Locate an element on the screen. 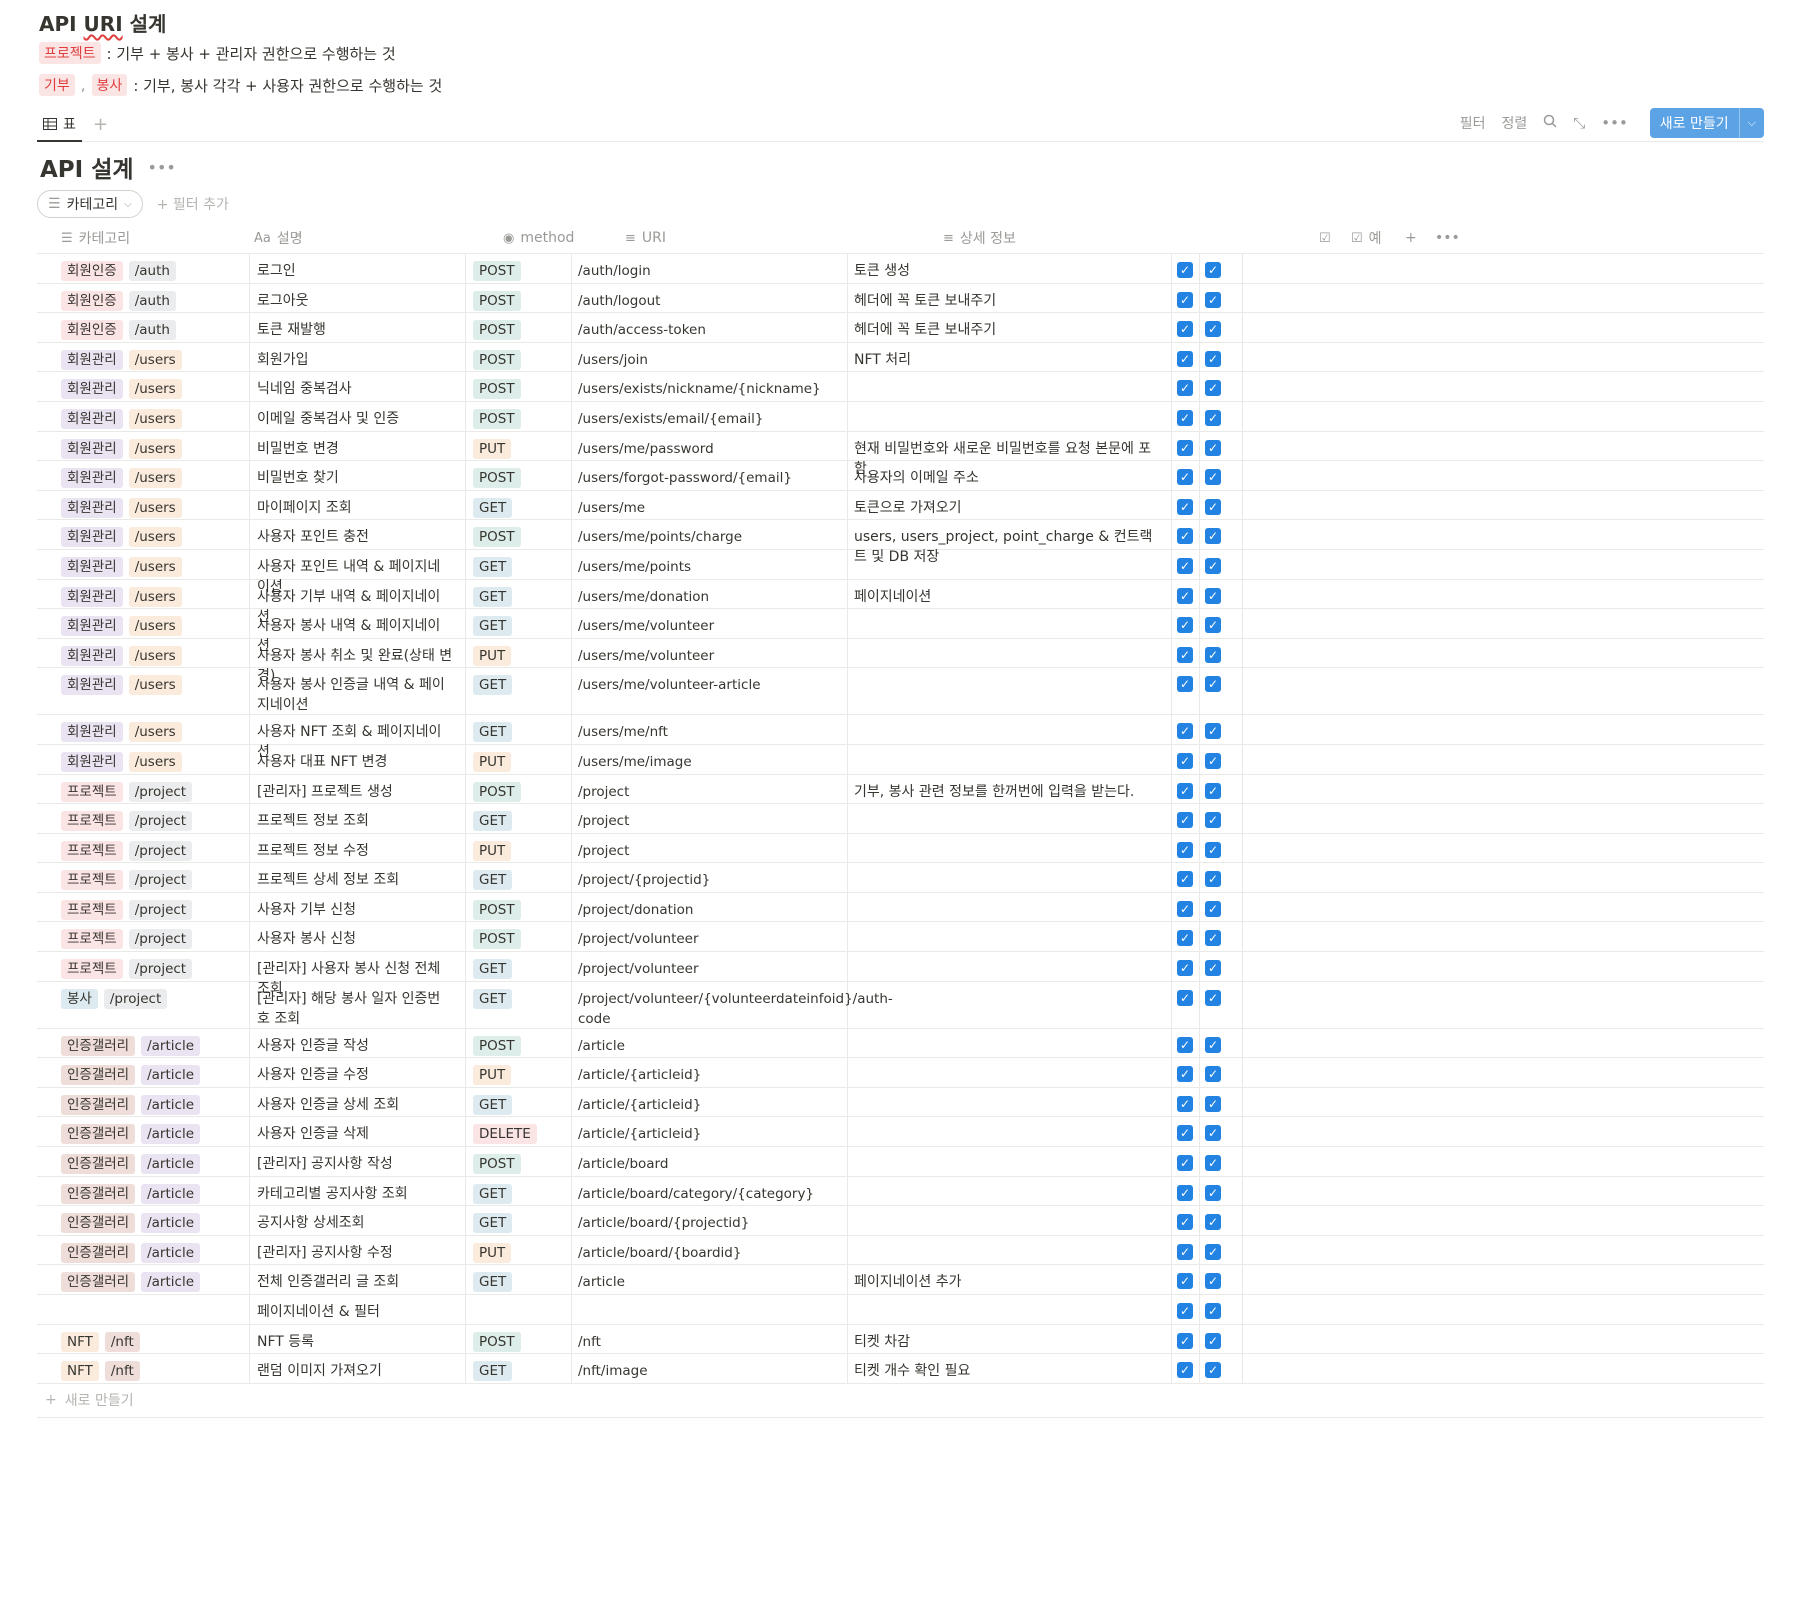 The width and height of the screenshot is (1801, 1610). uri-cell is located at coordinates (711, 1309).